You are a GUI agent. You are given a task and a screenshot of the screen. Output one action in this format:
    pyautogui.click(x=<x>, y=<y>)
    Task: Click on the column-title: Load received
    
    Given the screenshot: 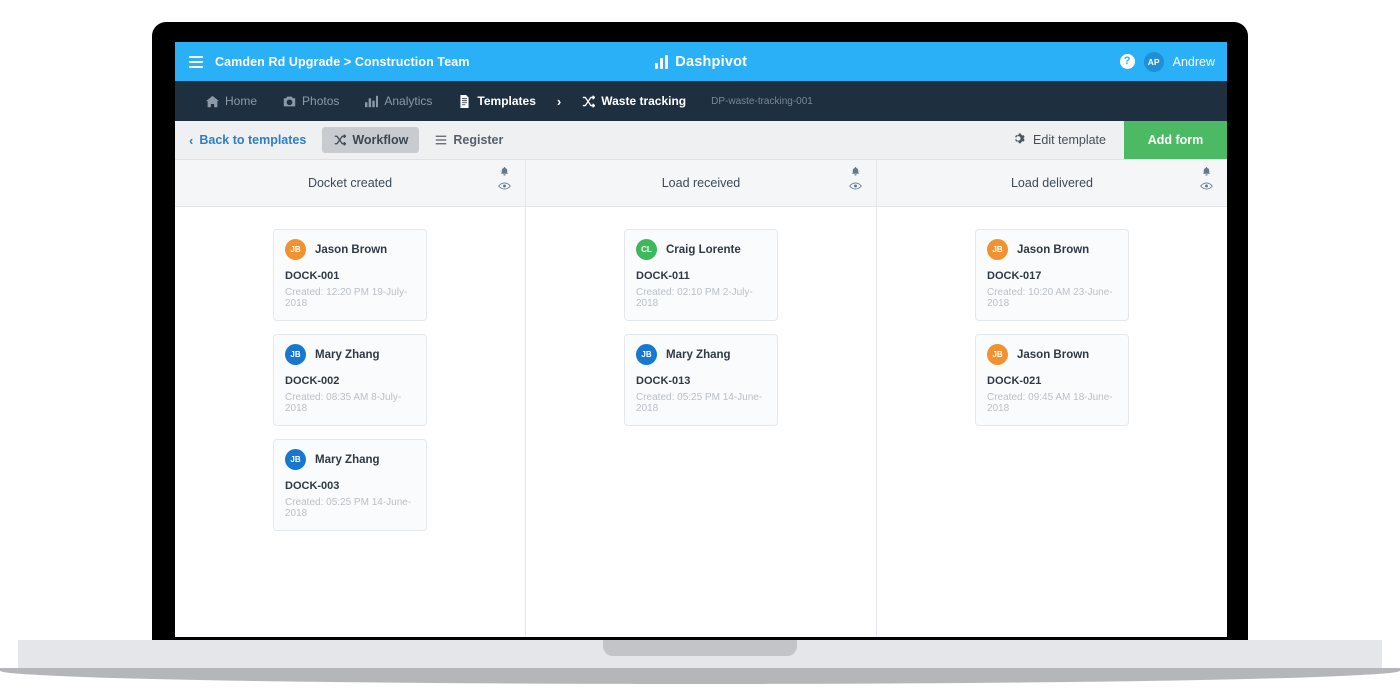 What is the action you would take?
    pyautogui.click(x=701, y=183)
    